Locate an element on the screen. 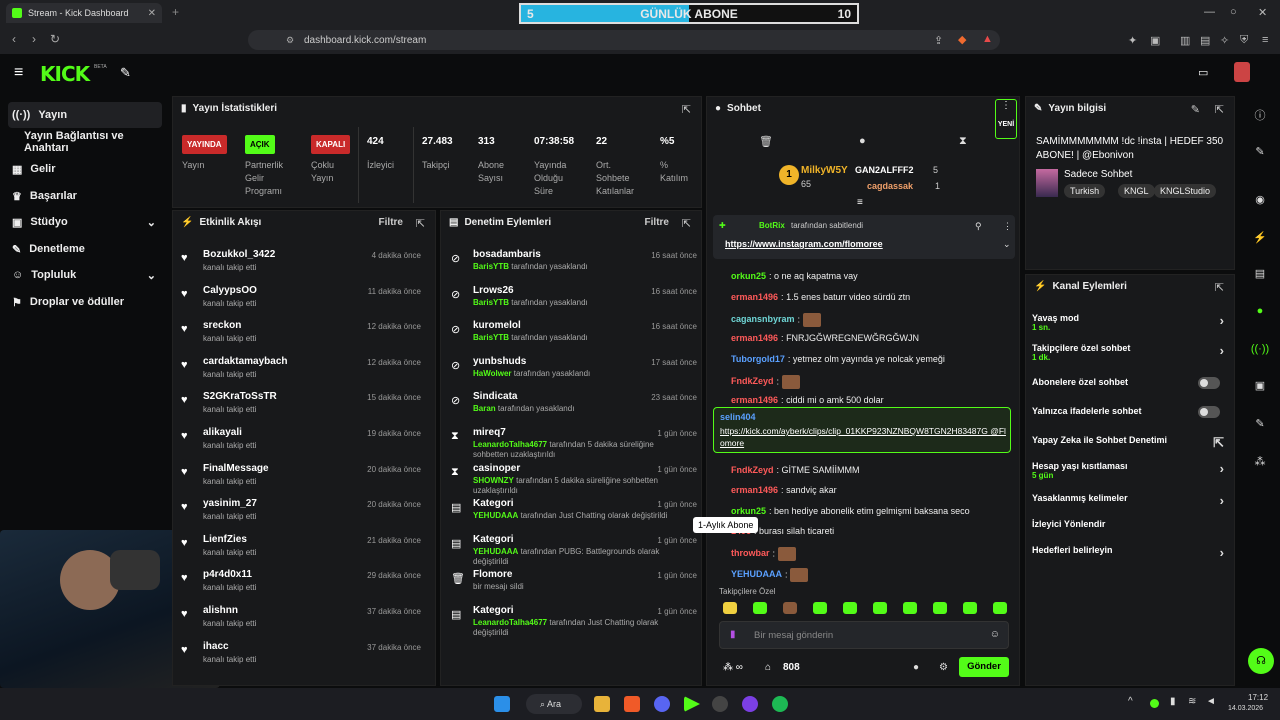 The image size is (1280, 720). moderator-name: Baran is located at coordinates (484, 408).